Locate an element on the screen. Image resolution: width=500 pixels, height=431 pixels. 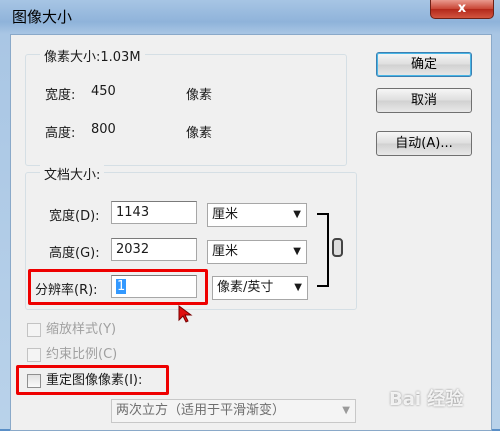
window-title: 图像大小 is located at coordinates (42, 17).